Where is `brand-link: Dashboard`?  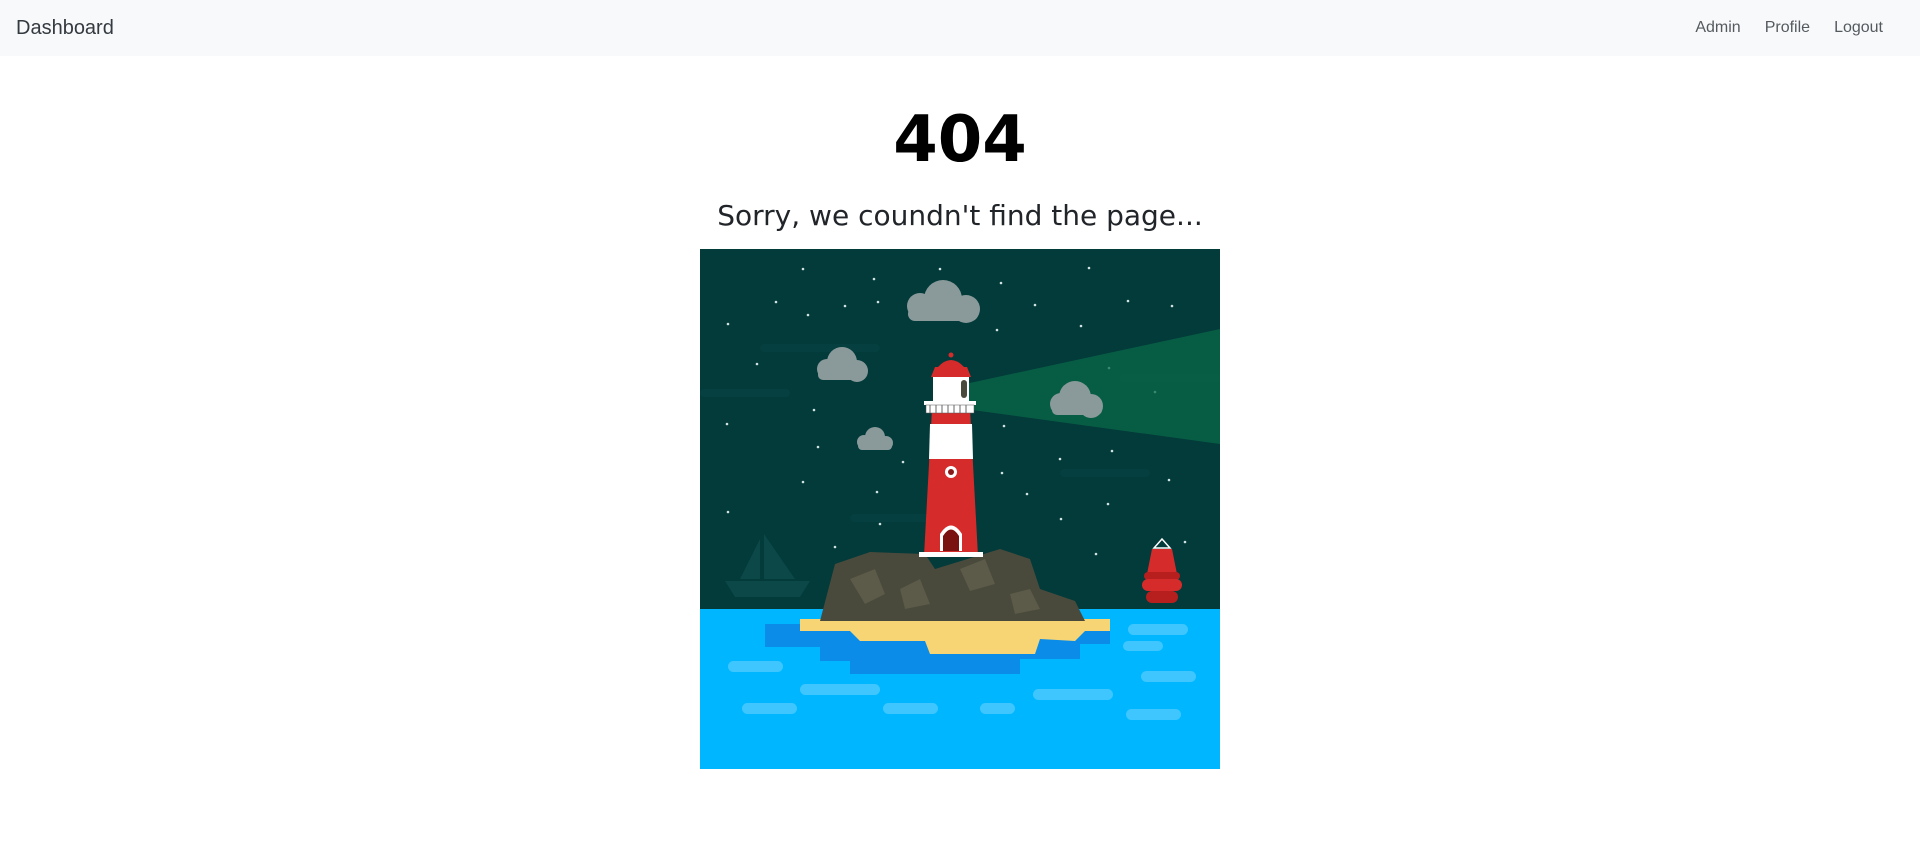 brand-link: Dashboard is located at coordinates (65, 28).